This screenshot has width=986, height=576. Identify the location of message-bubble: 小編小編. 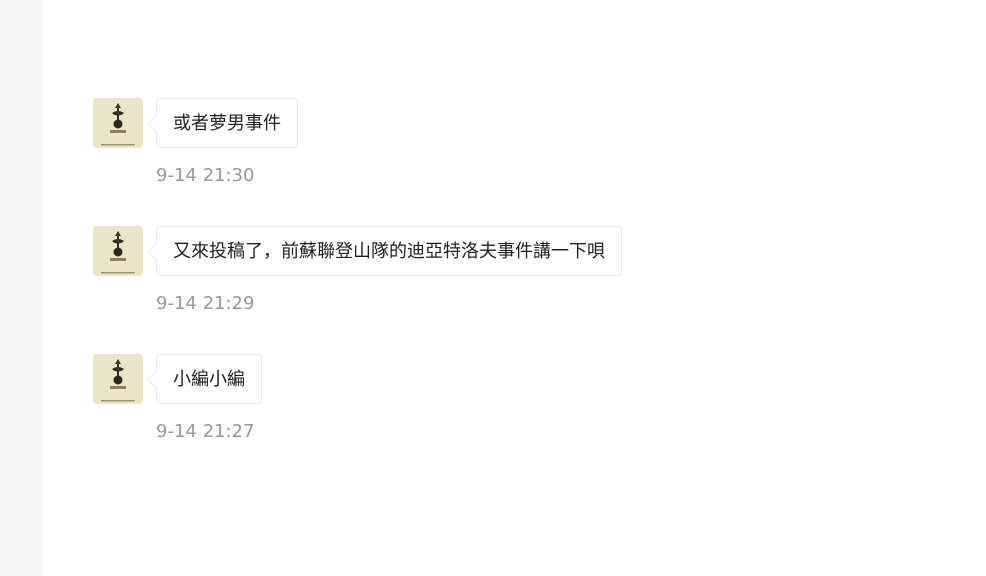
(209, 379).